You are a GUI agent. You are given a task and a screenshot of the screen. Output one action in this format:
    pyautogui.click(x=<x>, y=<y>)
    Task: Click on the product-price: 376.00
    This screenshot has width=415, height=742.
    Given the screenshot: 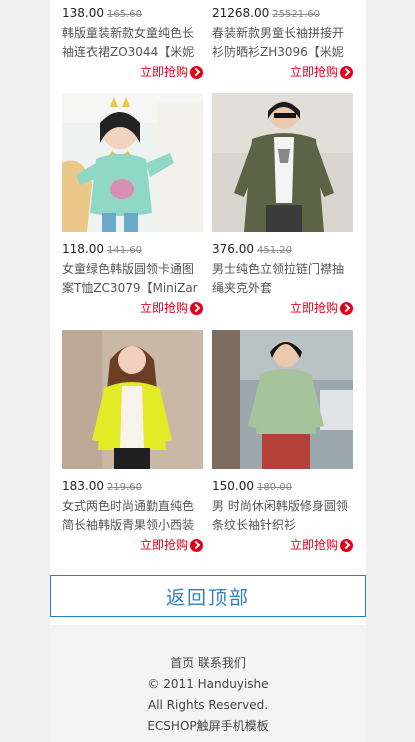 What is the action you would take?
    pyautogui.click(x=233, y=249)
    